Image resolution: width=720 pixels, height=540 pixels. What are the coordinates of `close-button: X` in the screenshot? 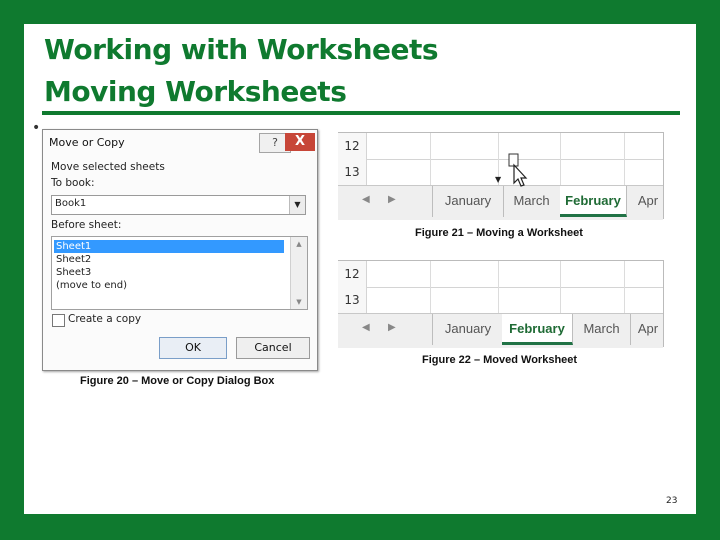 It's located at (300, 142).